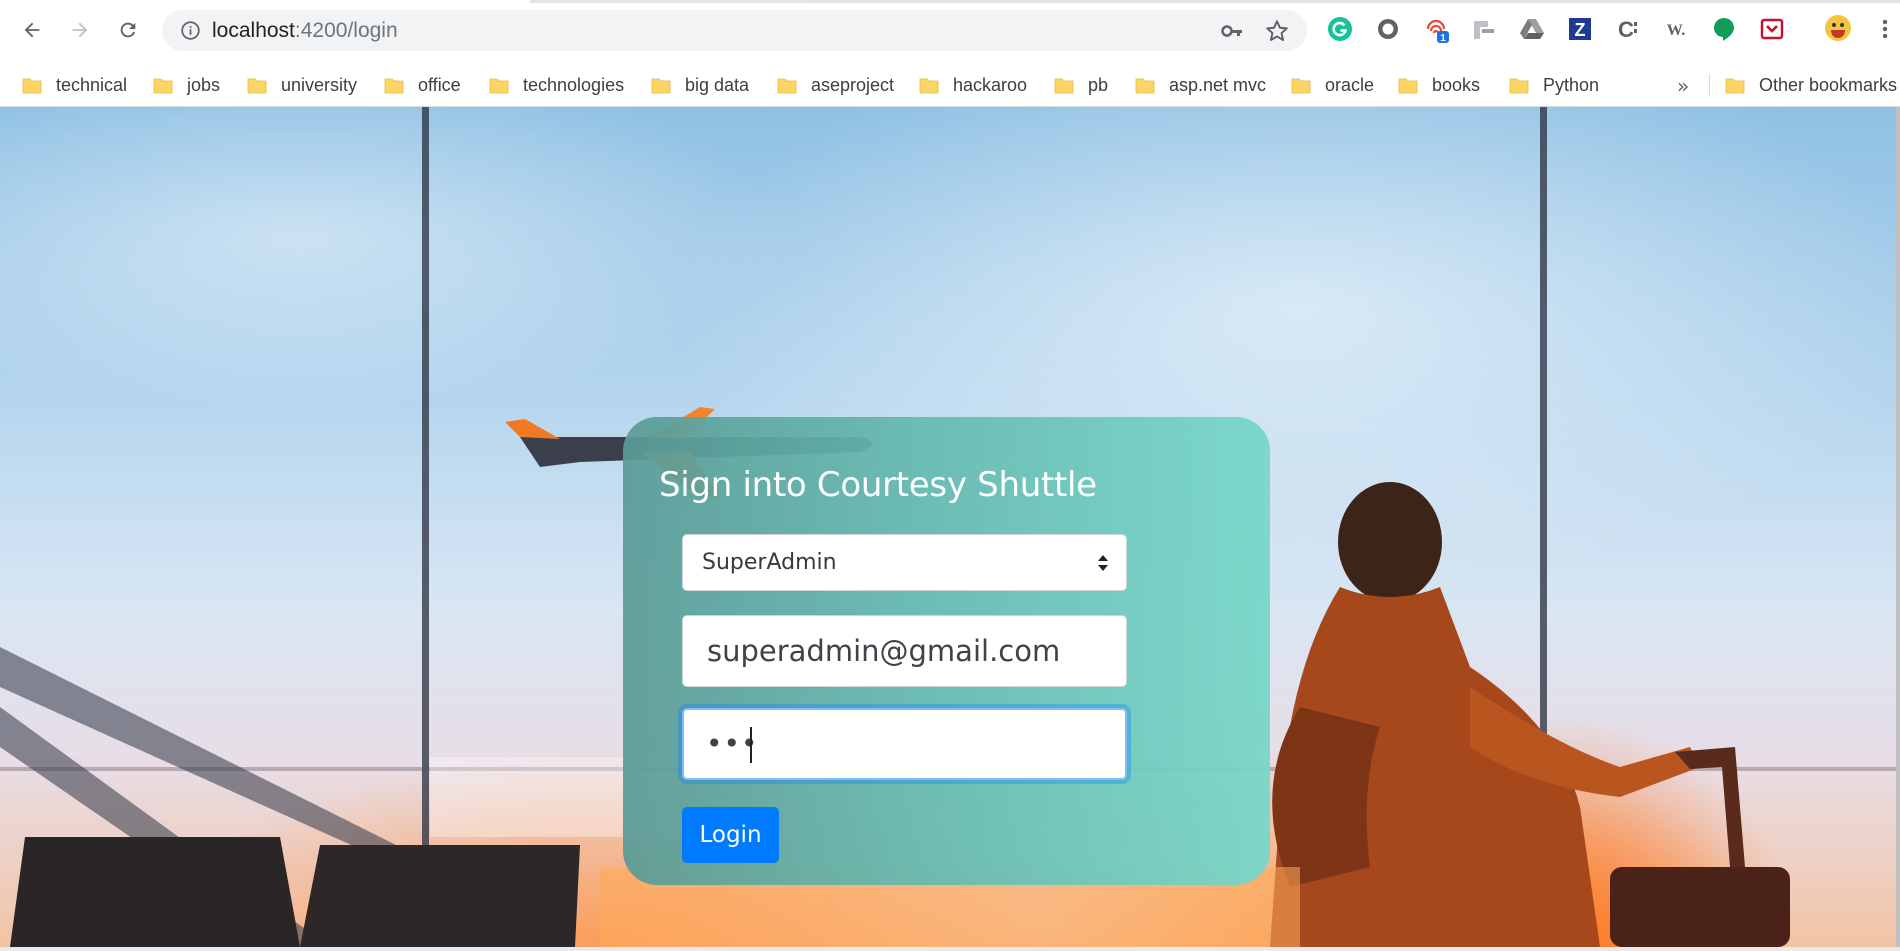 This screenshot has height=951, width=1900. What do you see at coordinates (1838, 28) in the screenshot?
I see `profile-avatar-icon` at bounding box center [1838, 28].